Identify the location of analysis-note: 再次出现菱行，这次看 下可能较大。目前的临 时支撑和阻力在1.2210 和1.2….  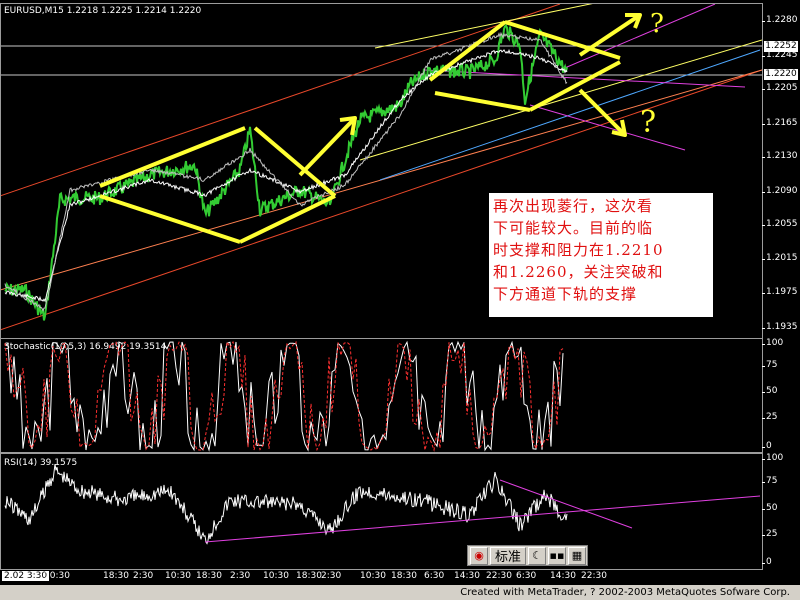
(601, 255).